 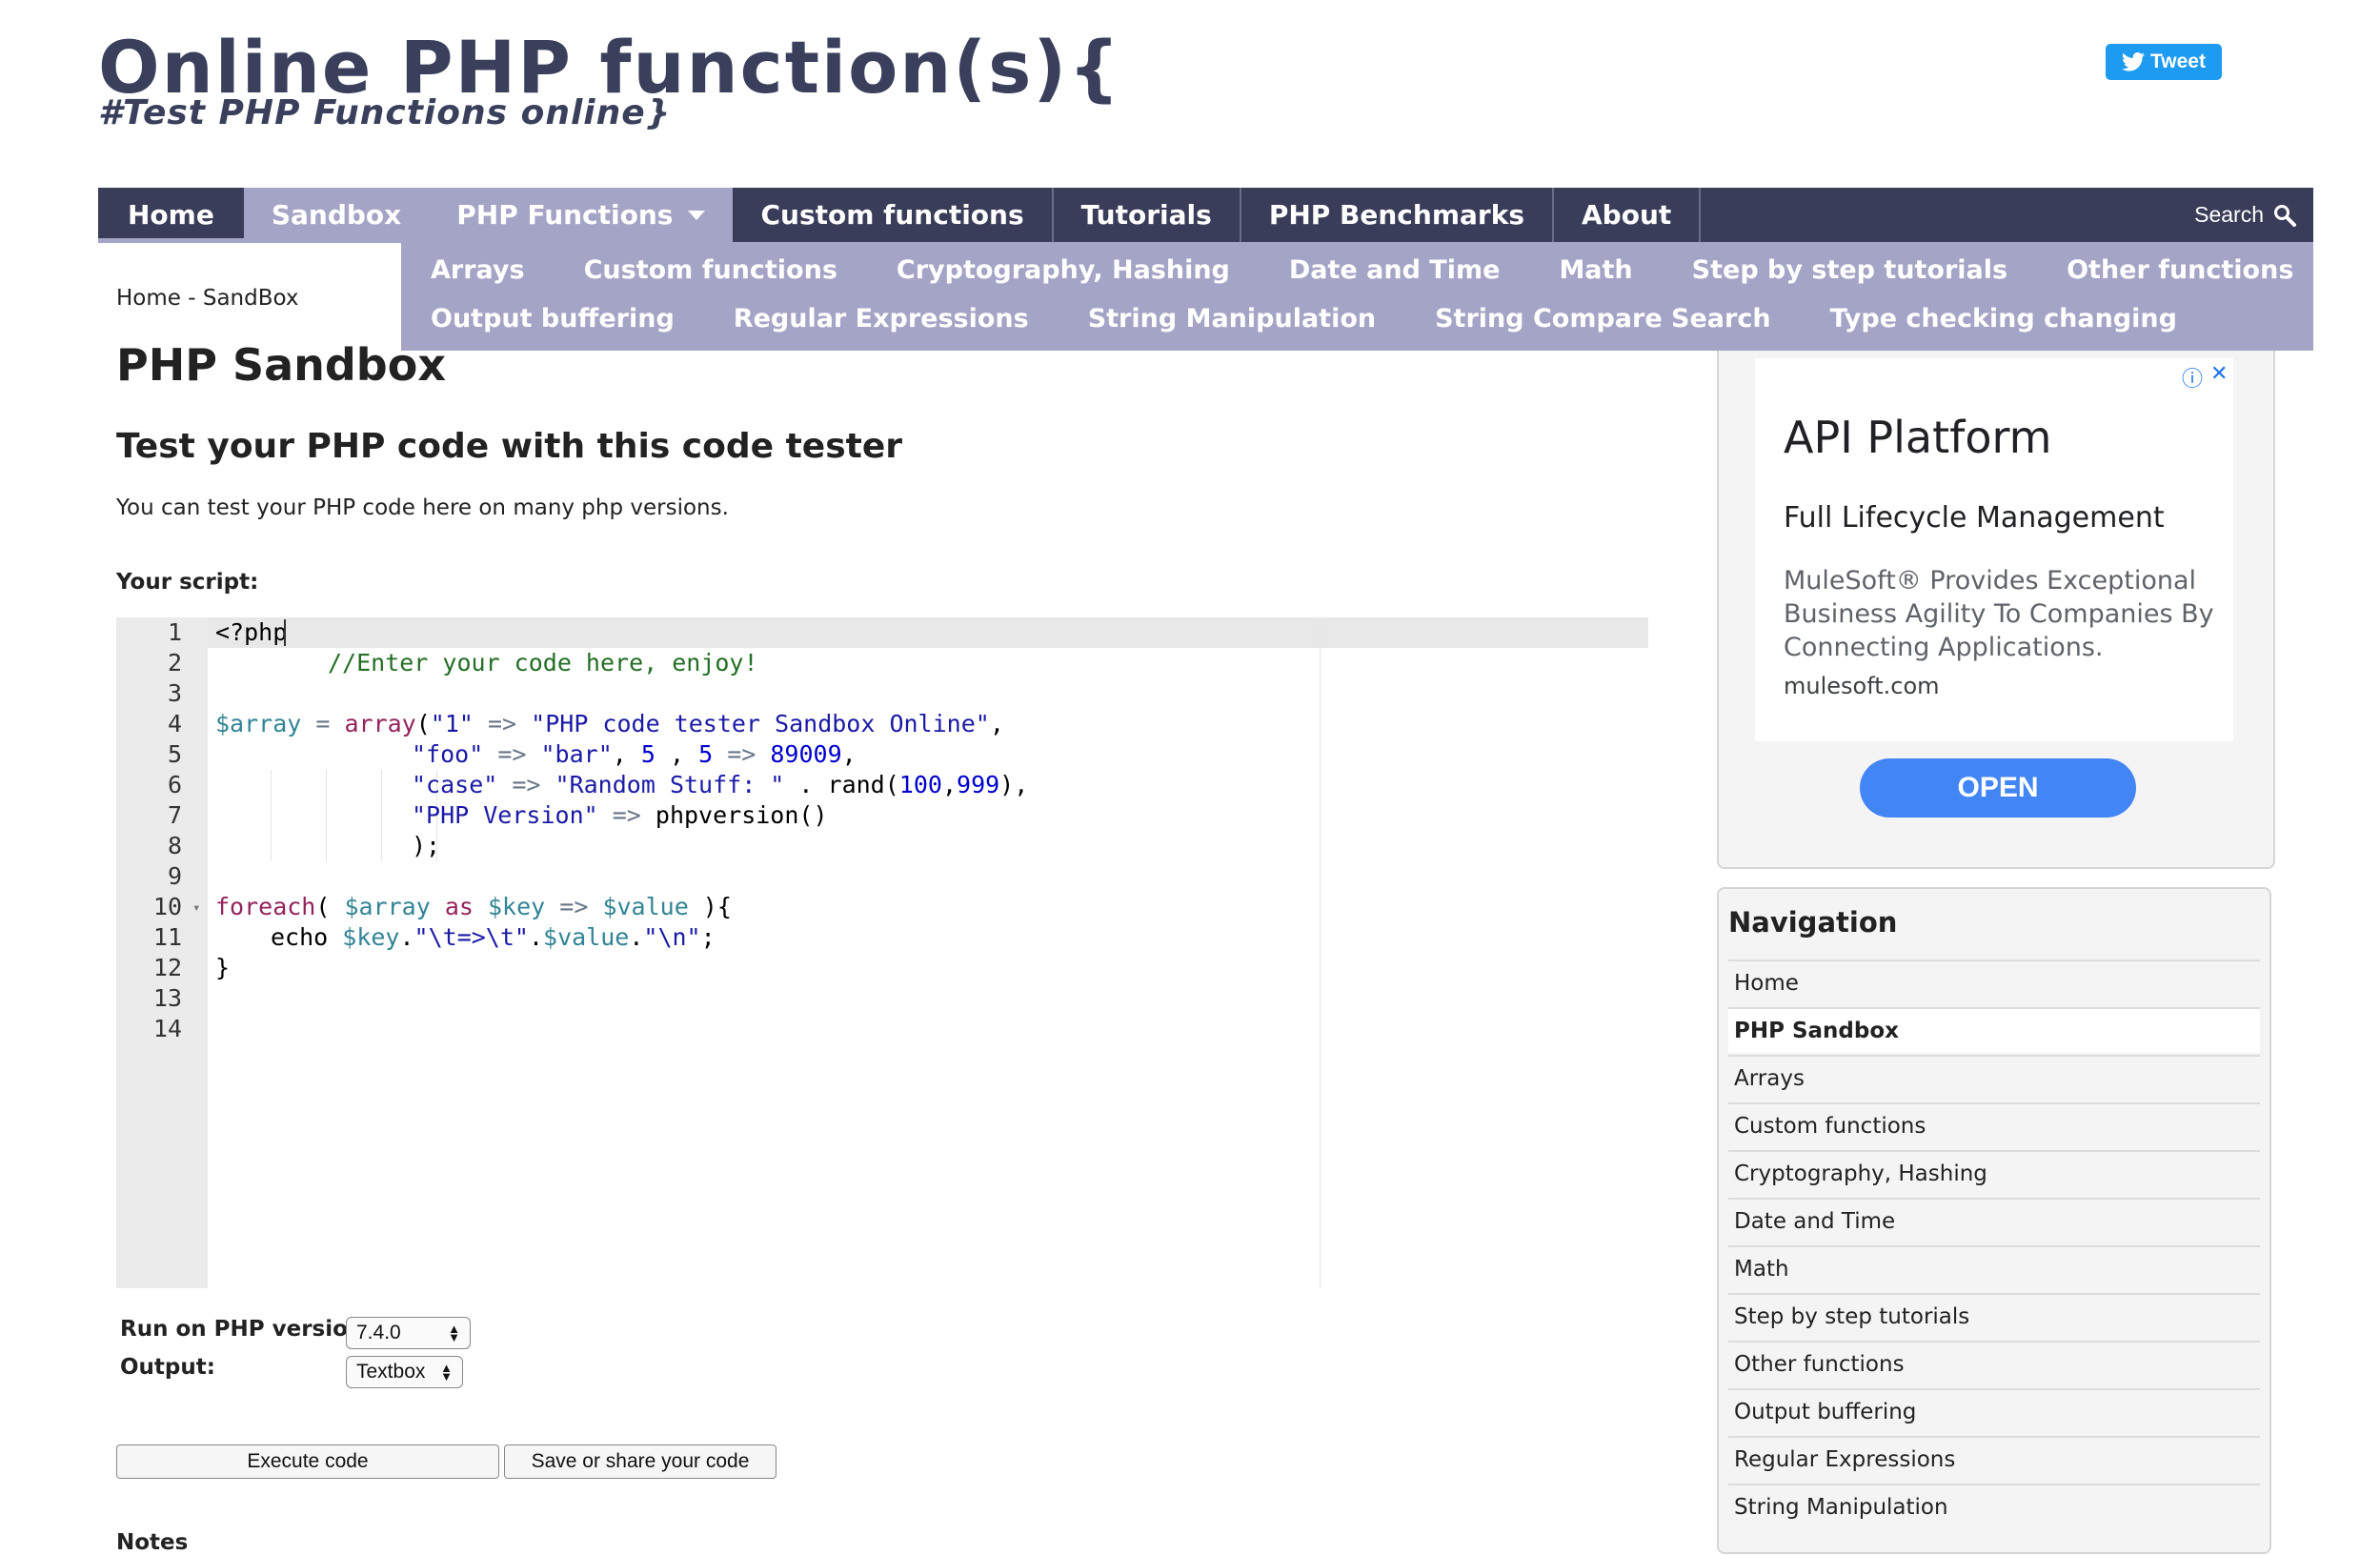 I want to click on sidebar-item-other-functions: Other functions, so click(x=1994, y=1363).